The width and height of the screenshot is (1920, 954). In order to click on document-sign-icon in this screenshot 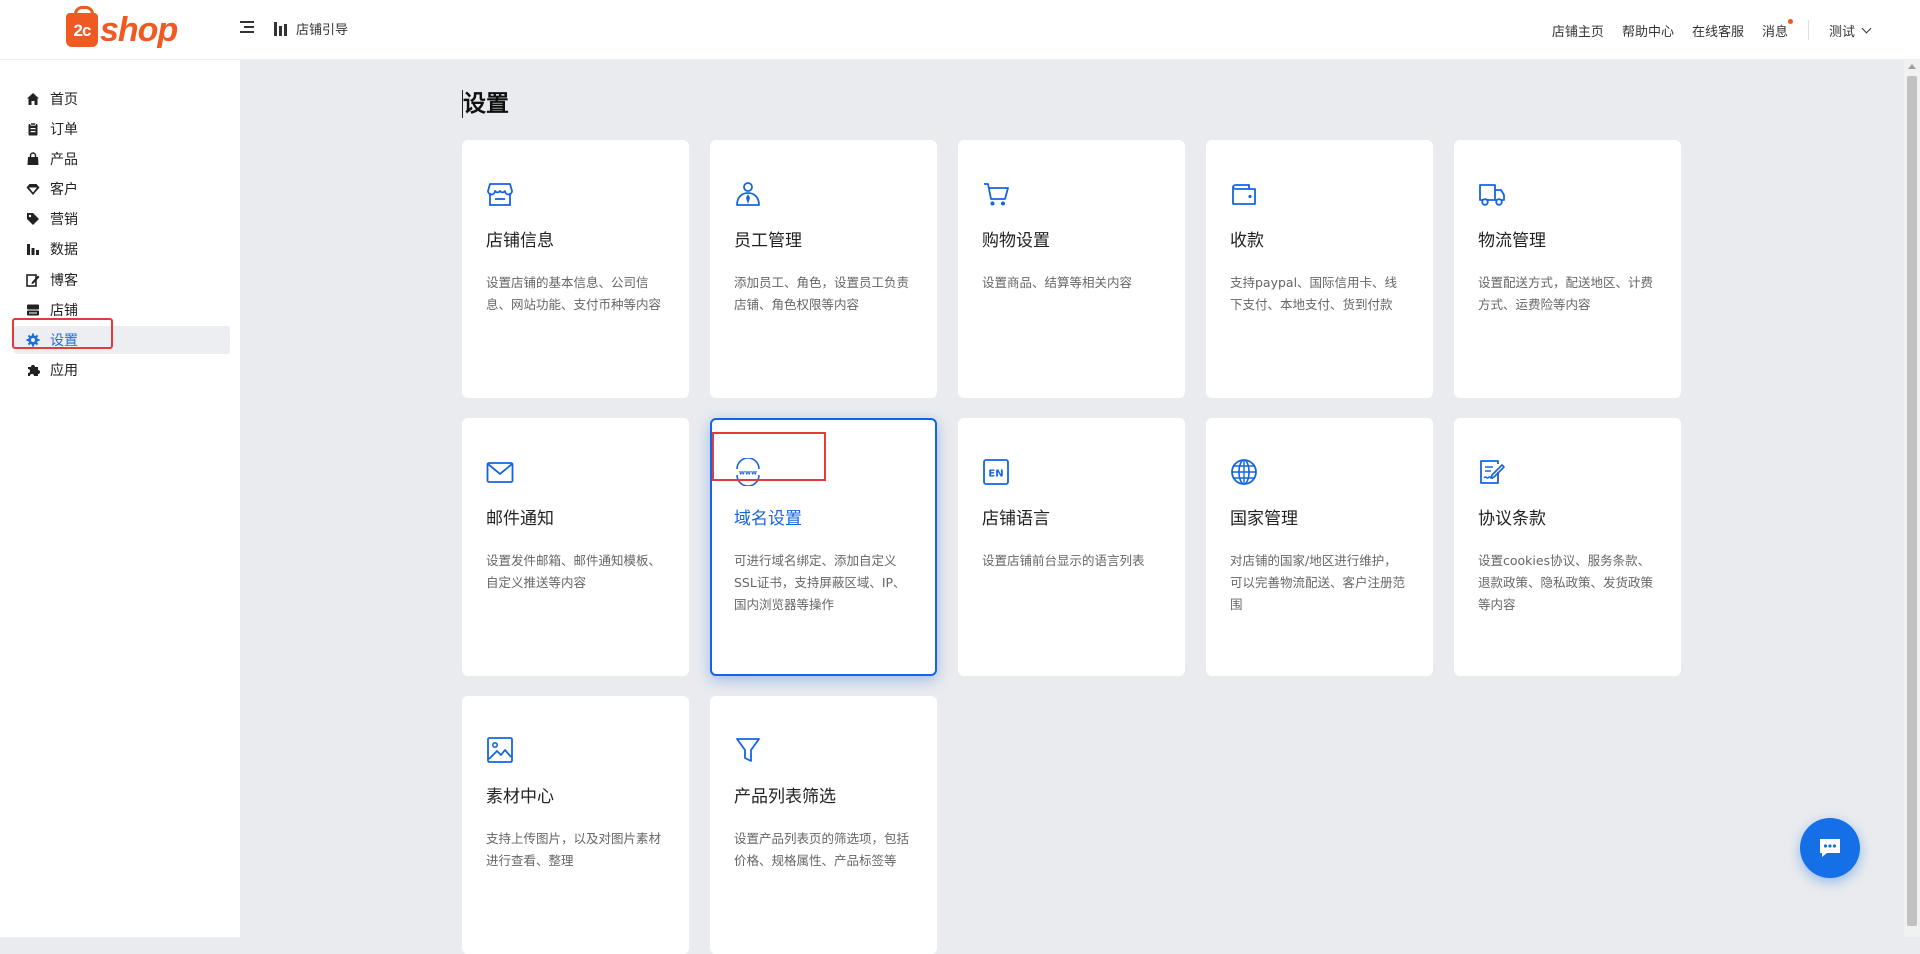, I will do `click(1492, 472)`.